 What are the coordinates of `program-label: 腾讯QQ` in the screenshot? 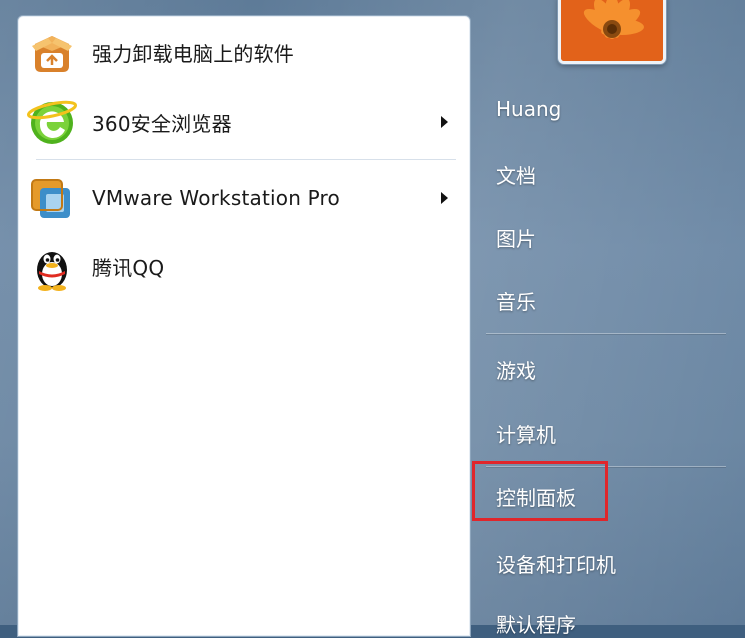 It's located at (128, 267).